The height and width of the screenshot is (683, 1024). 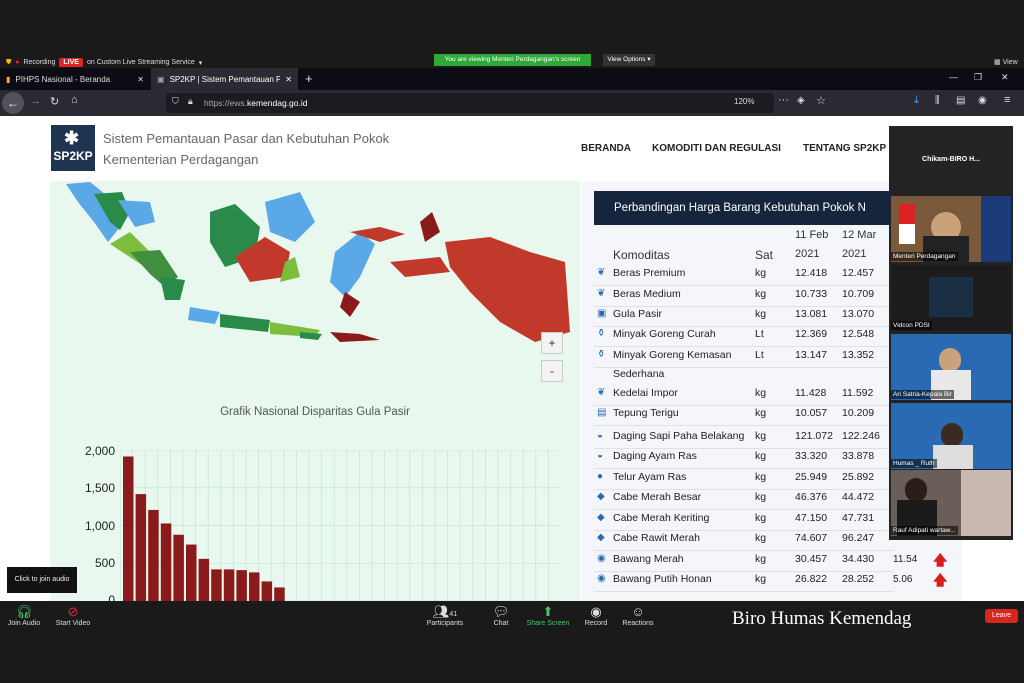 I want to click on table-row: ❦ Kedelai Impor kg 11.428 11.592, so click(x=744, y=396).